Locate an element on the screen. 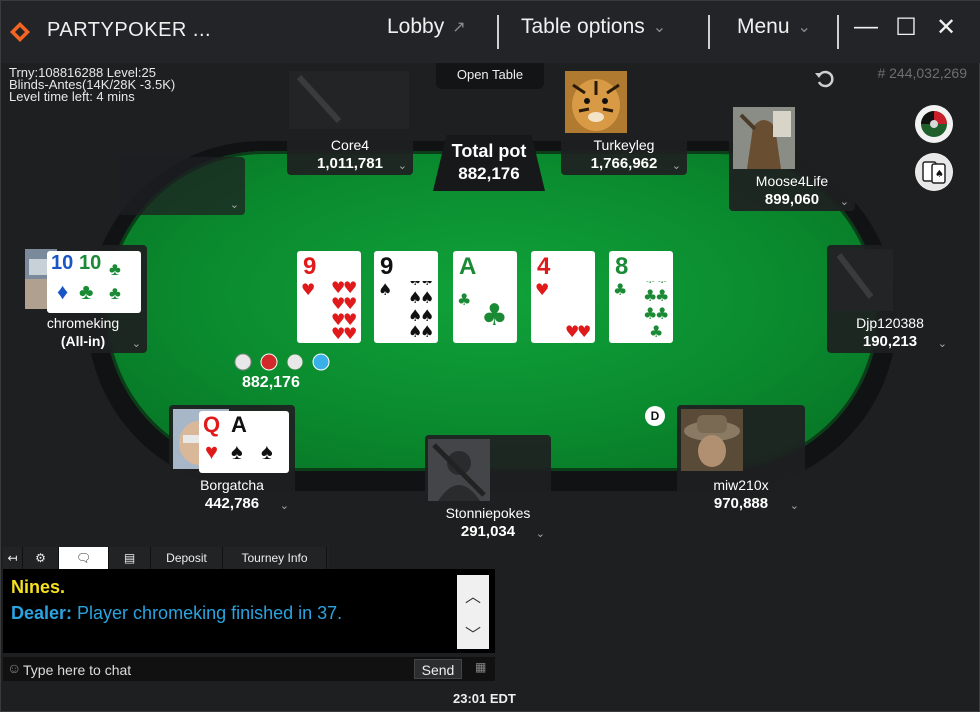 The image size is (980, 712). cowboy-avatar-icon is located at coordinates (712, 440).